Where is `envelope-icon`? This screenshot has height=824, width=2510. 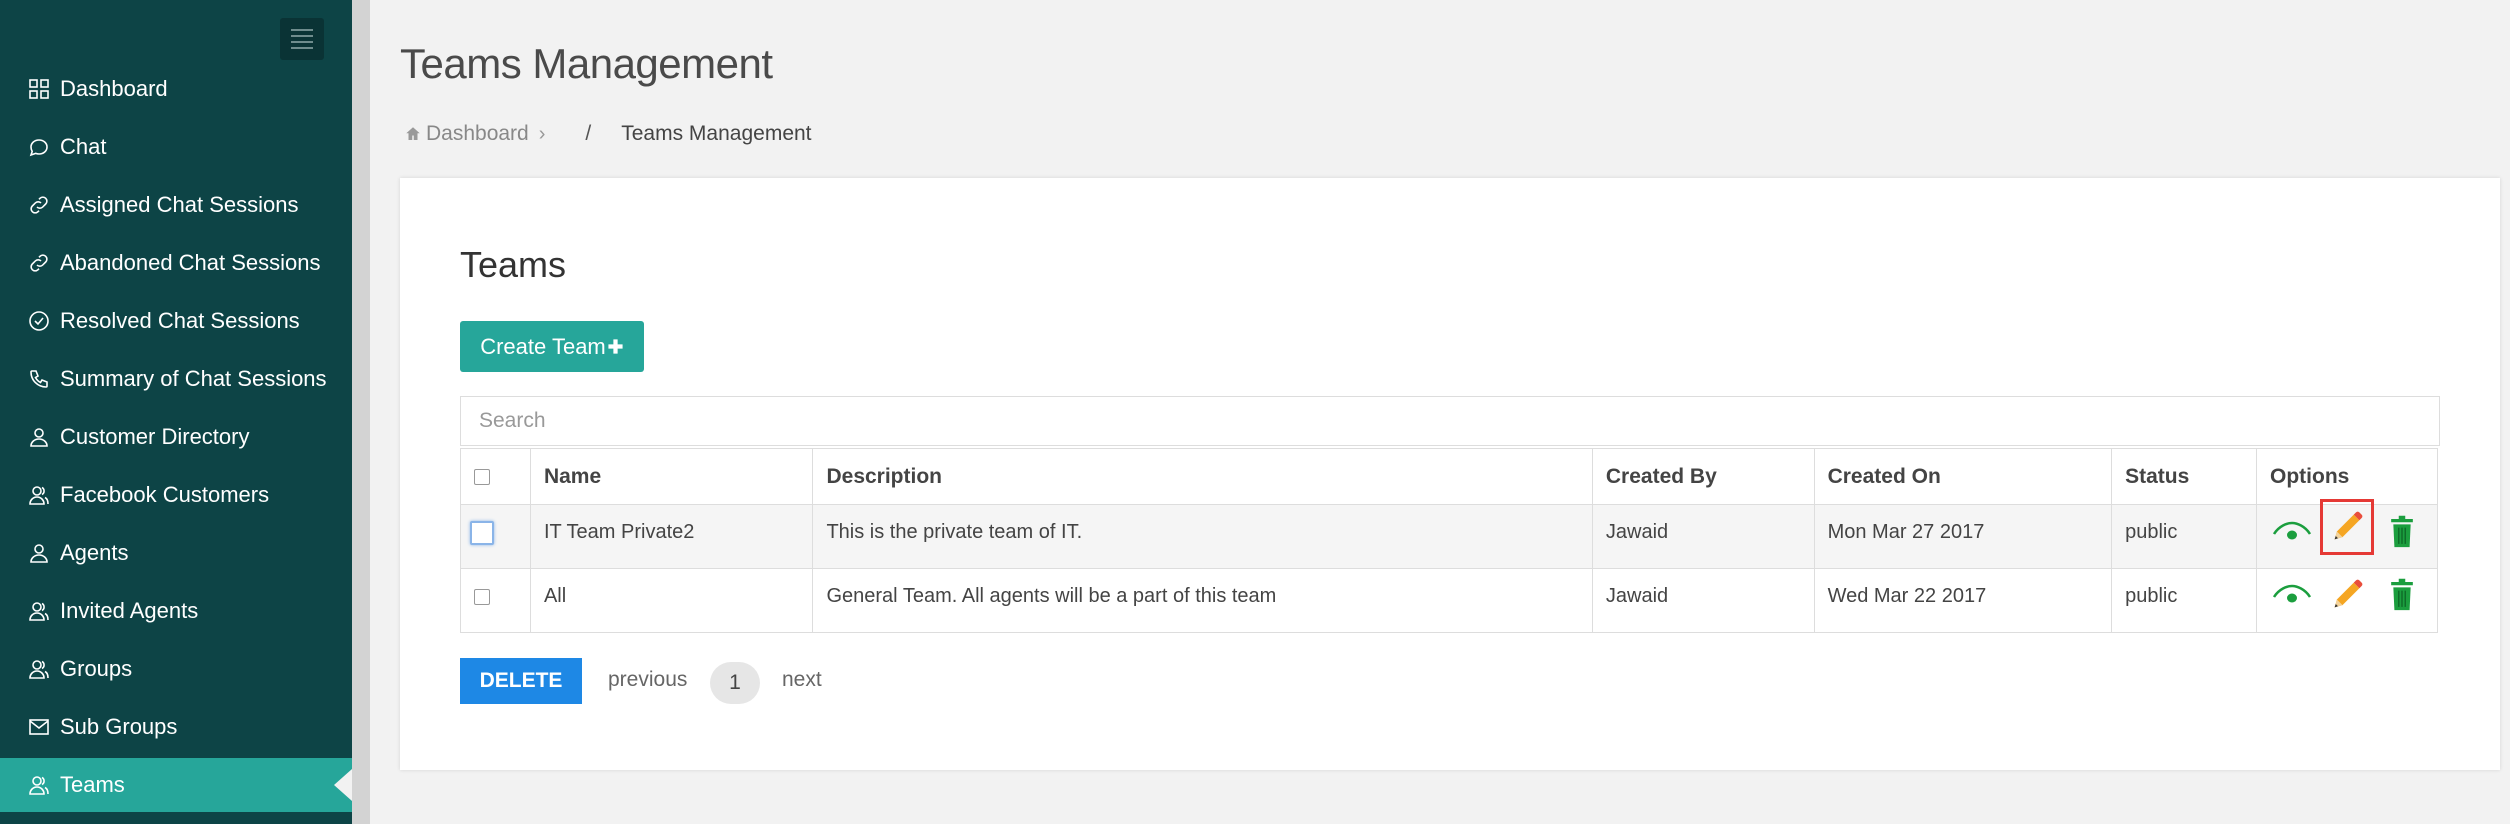
envelope-icon is located at coordinates (39, 727).